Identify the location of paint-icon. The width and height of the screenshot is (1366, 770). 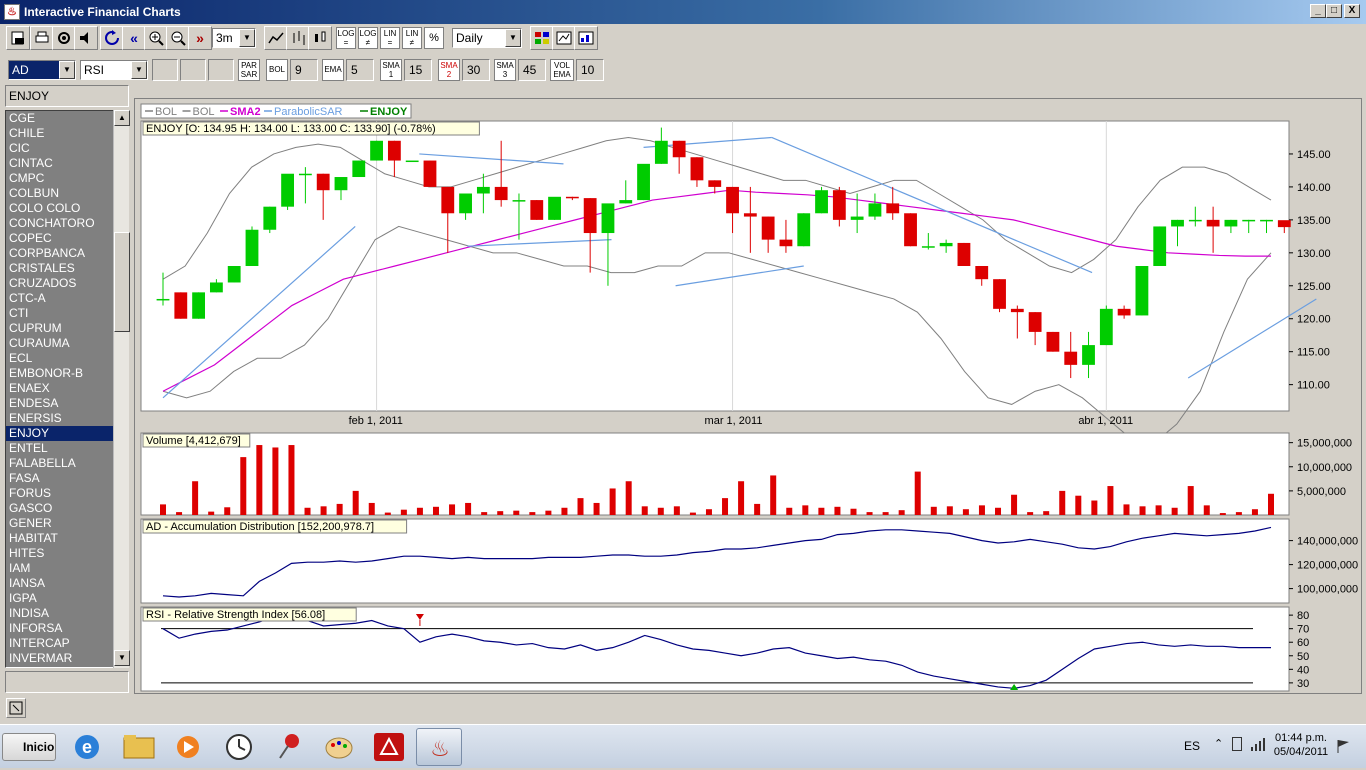
(339, 747).